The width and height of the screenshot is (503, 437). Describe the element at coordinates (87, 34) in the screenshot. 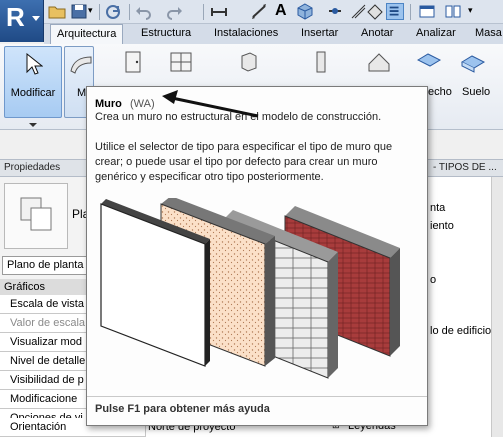

I see `tab-arquitectura: Arquitectura` at that location.